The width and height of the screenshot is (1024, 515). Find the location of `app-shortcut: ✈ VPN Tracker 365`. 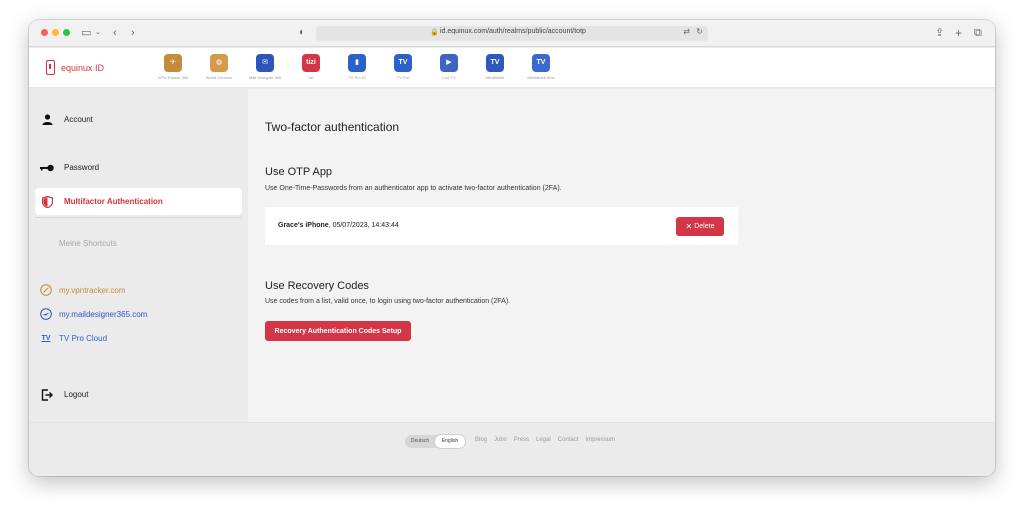

app-shortcut: ✈ VPN Tracker 365 is located at coordinates (173, 67).